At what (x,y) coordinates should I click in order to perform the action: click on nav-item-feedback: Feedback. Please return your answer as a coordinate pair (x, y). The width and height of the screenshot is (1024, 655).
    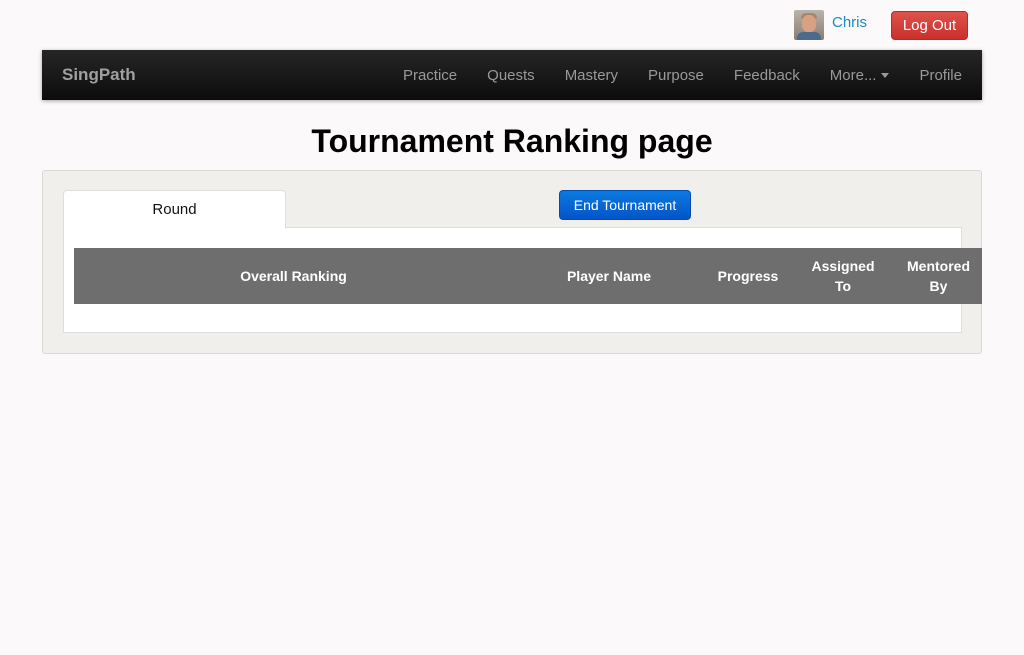
    Looking at the image, I should click on (767, 75).